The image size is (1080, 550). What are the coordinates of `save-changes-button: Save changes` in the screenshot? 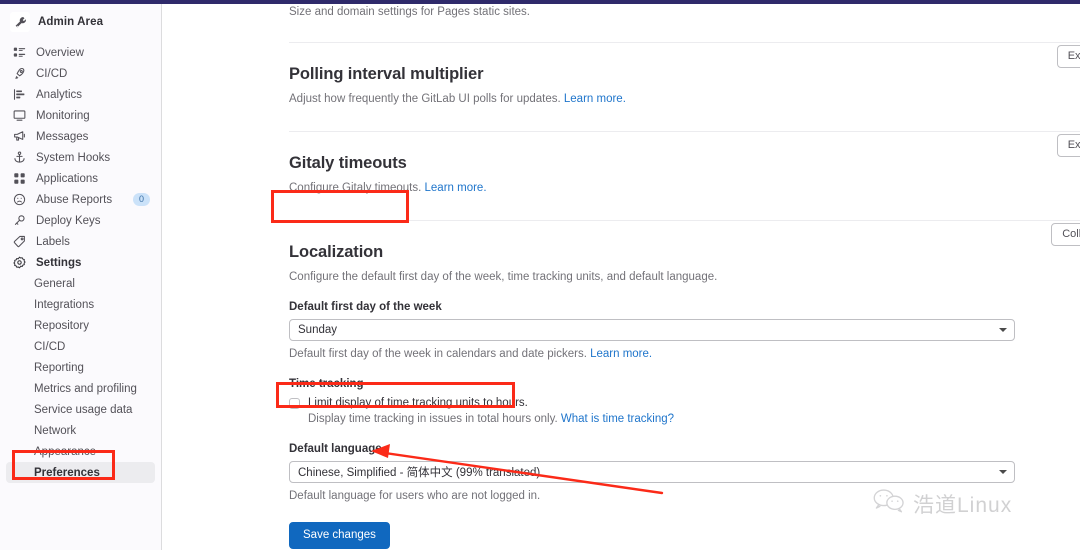 It's located at (339, 535).